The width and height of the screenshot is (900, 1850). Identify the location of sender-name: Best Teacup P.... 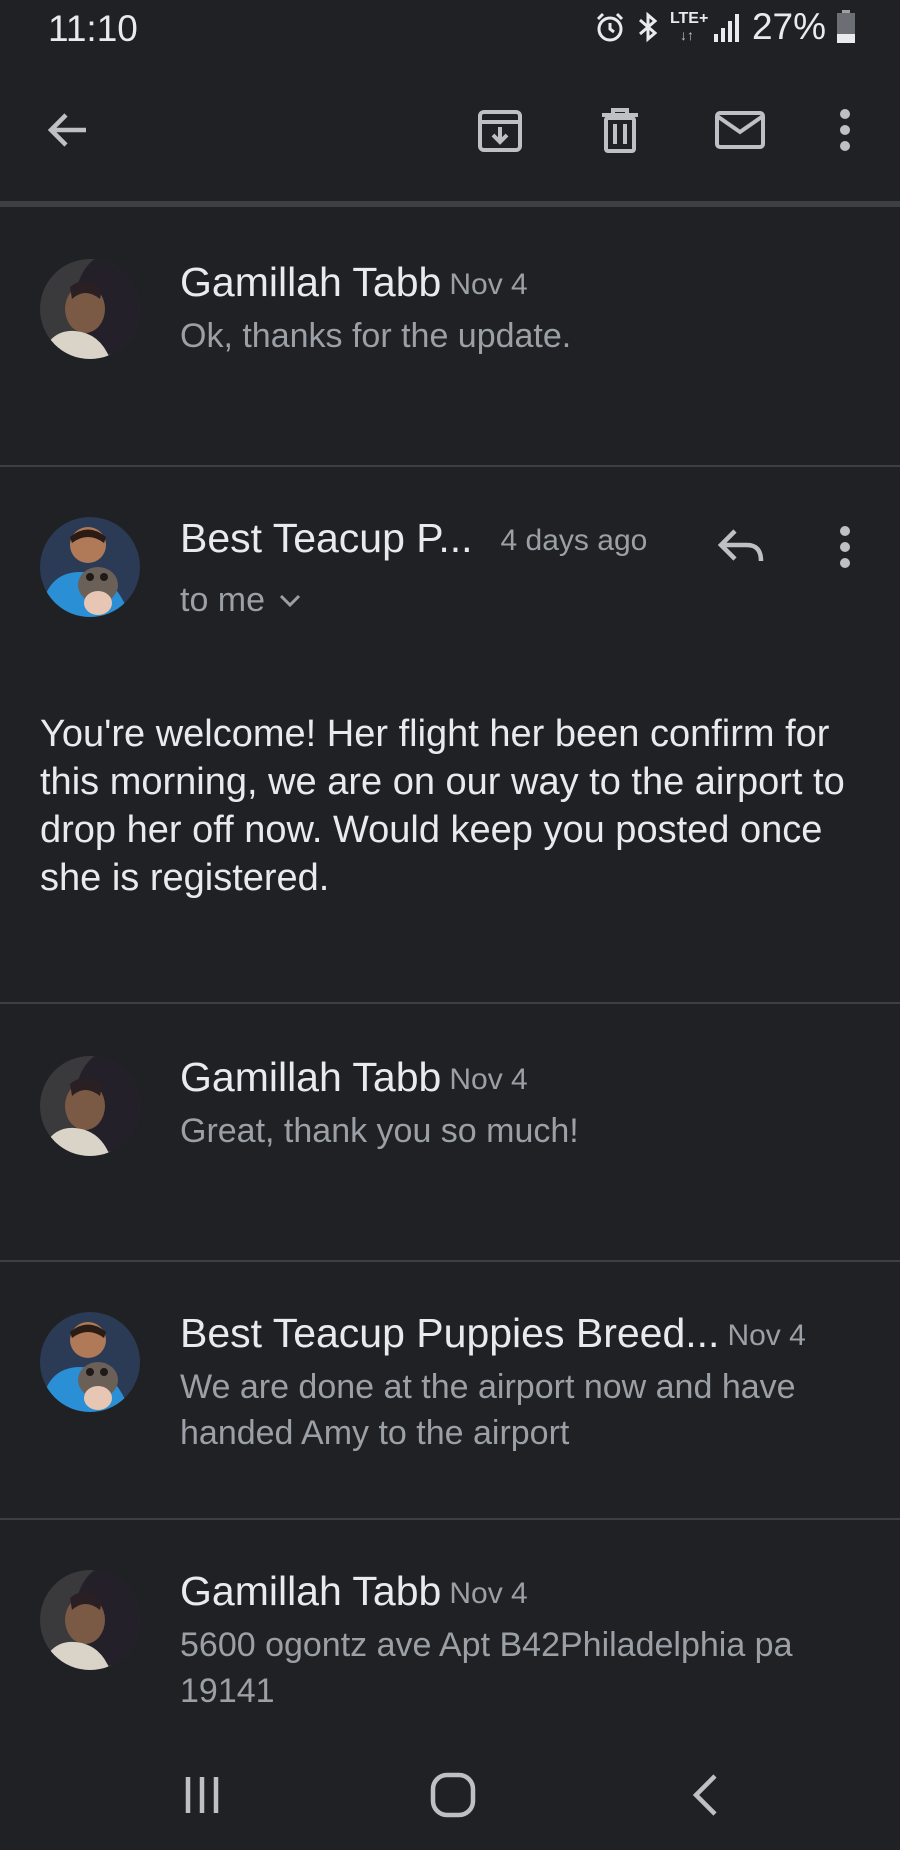
(326, 538).